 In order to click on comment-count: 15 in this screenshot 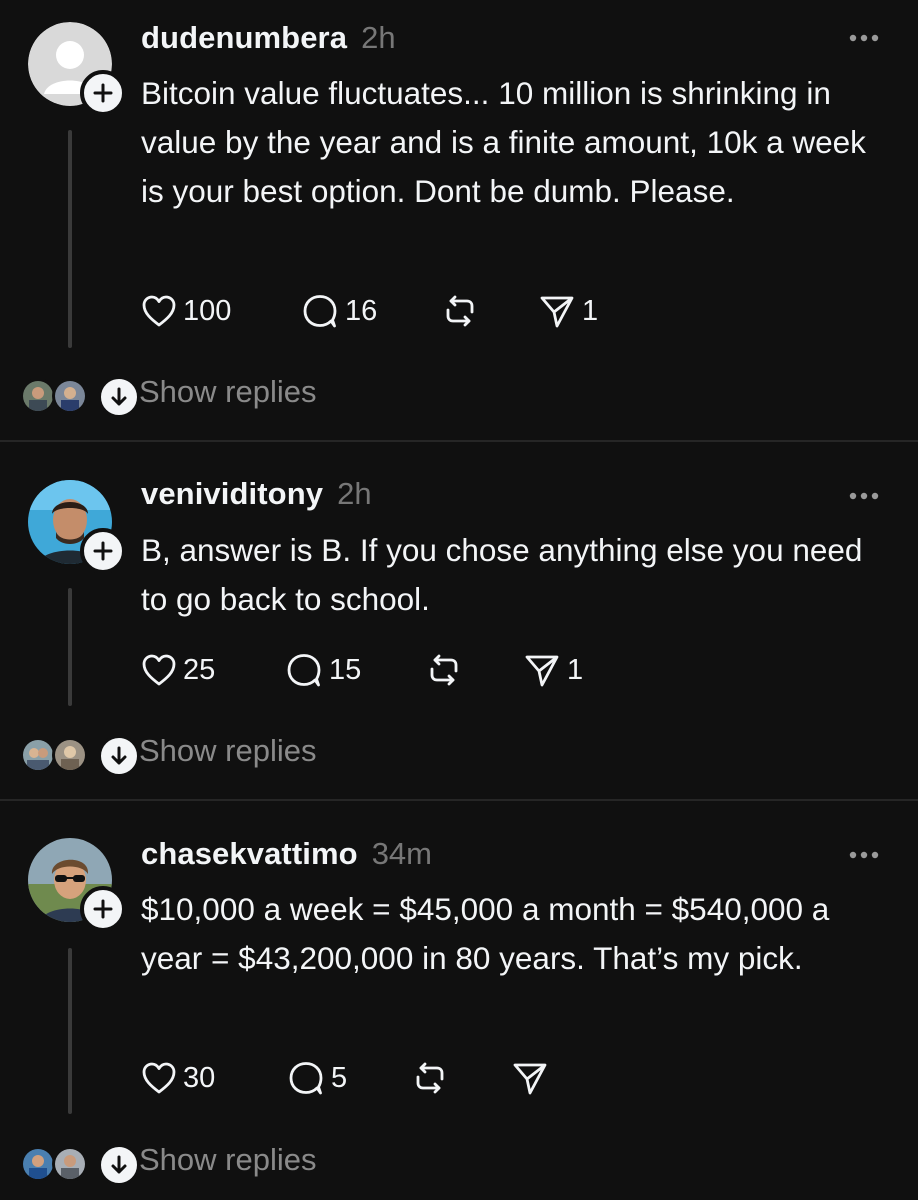, I will do `click(345, 669)`.